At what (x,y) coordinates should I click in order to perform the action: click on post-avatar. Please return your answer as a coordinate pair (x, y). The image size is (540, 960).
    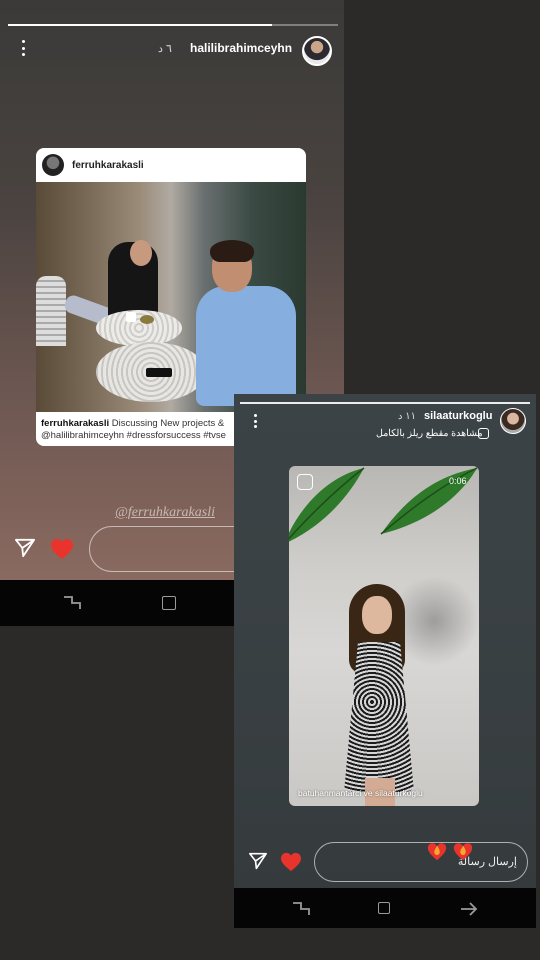
    Looking at the image, I should click on (53, 165).